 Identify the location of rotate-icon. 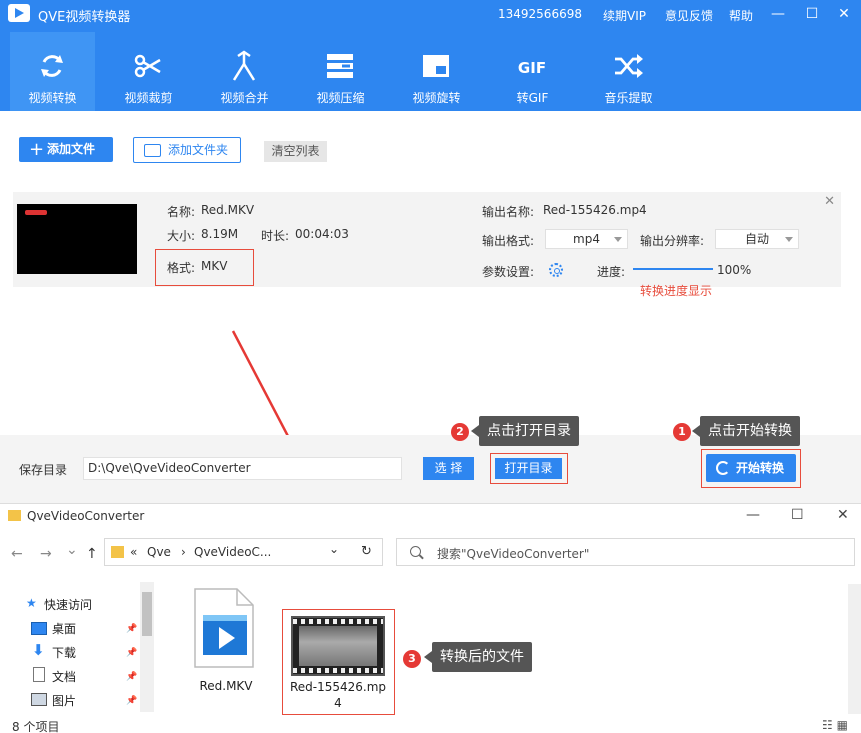
(436, 66).